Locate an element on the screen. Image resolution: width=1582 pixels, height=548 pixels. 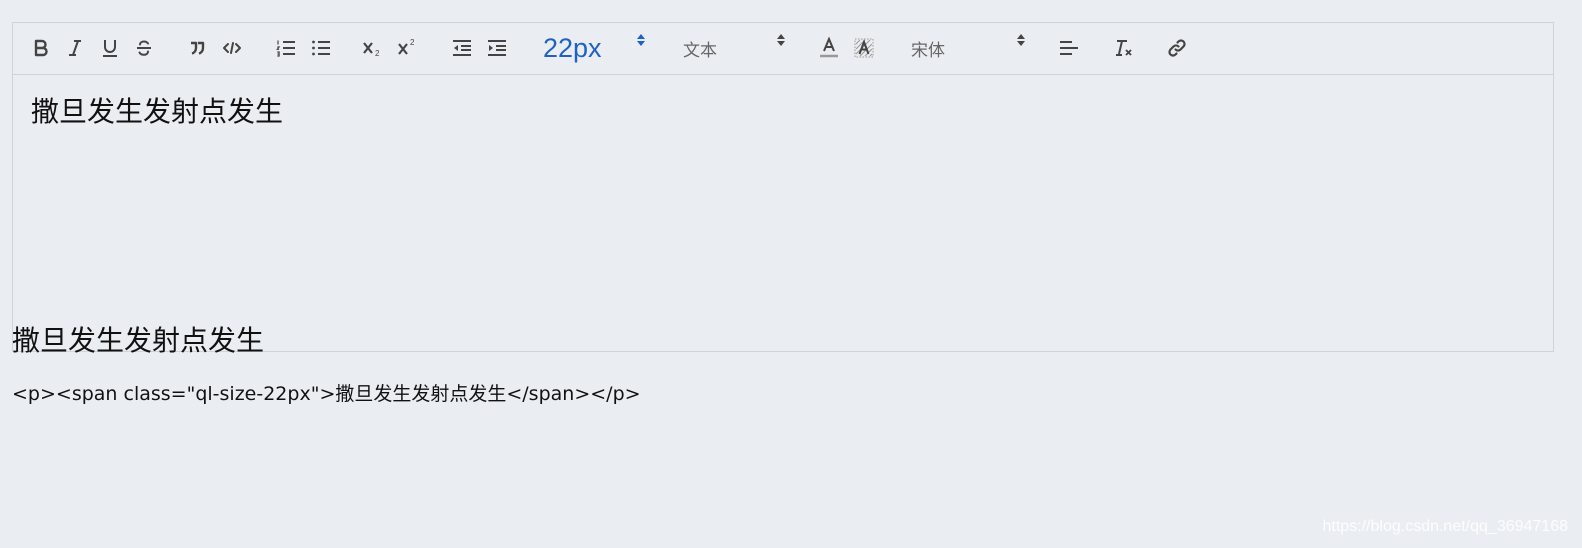
underline-icon is located at coordinates (110, 48).